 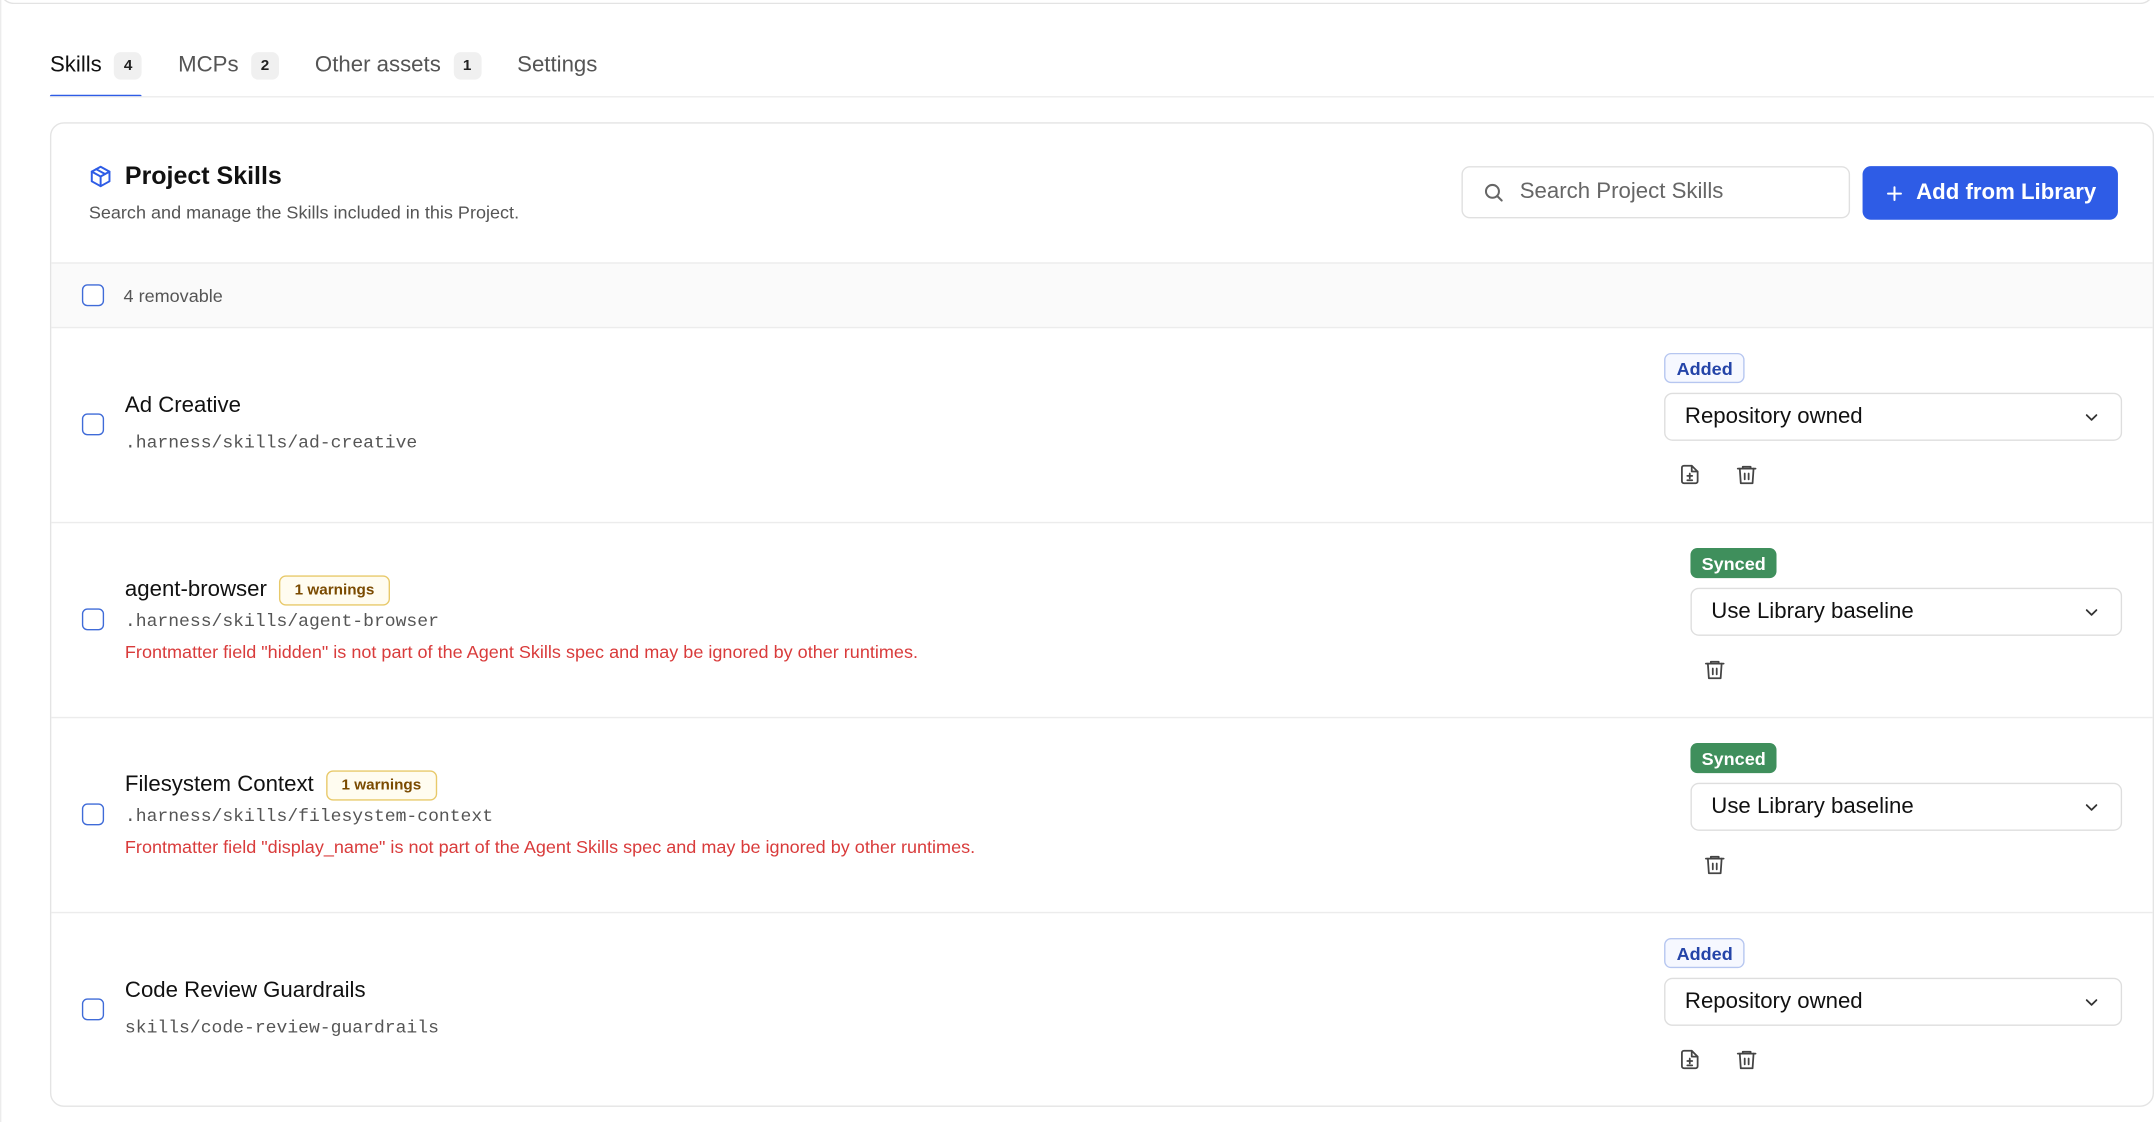 What do you see at coordinates (2006, 192) in the screenshot?
I see `add-from-library-label: Add from Library` at bounding box center [2006, 192].